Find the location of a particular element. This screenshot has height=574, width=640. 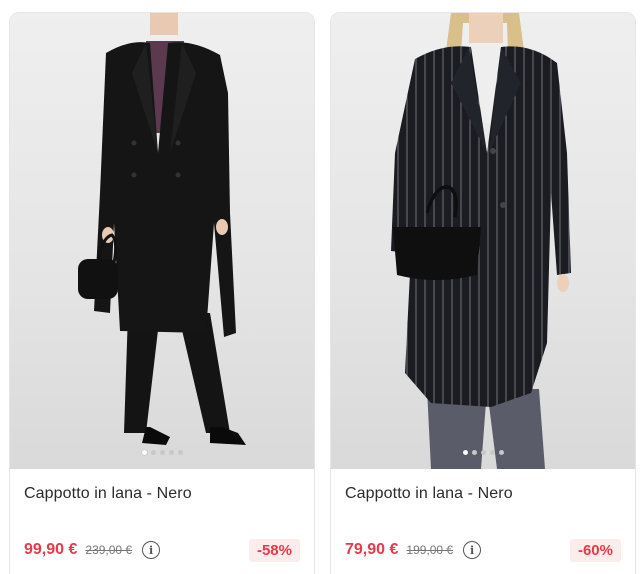

sale-price: 79,90 € is located at coordinates (372, 549).